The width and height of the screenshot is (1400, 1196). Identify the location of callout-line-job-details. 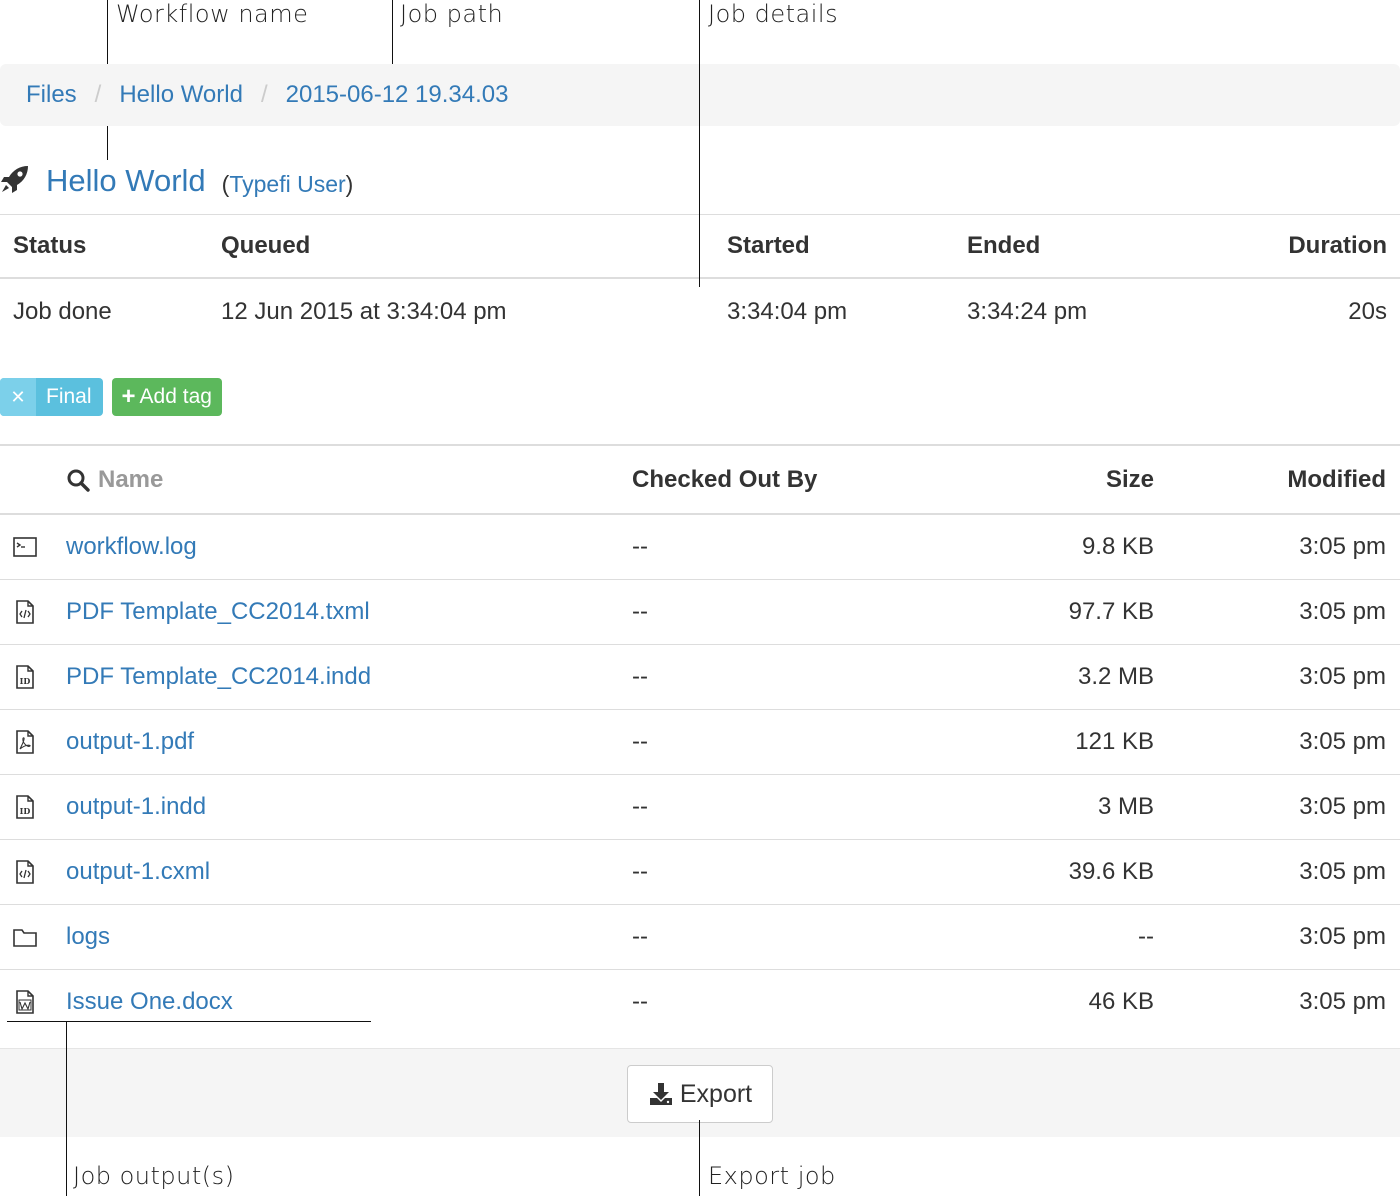
(699, 143).